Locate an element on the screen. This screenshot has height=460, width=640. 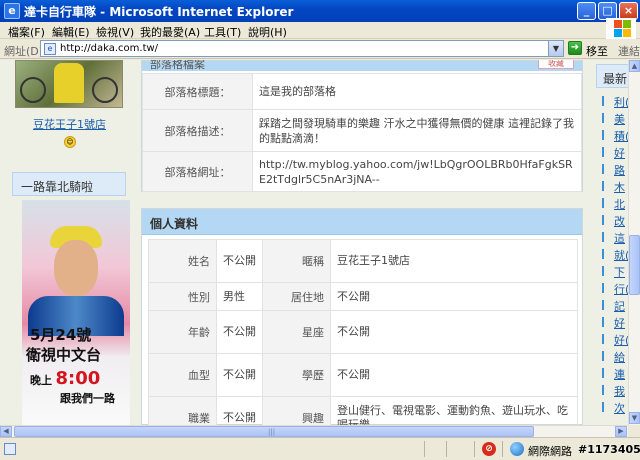
security-zone-label: 網際網路 is located at coordinates (550, 451).